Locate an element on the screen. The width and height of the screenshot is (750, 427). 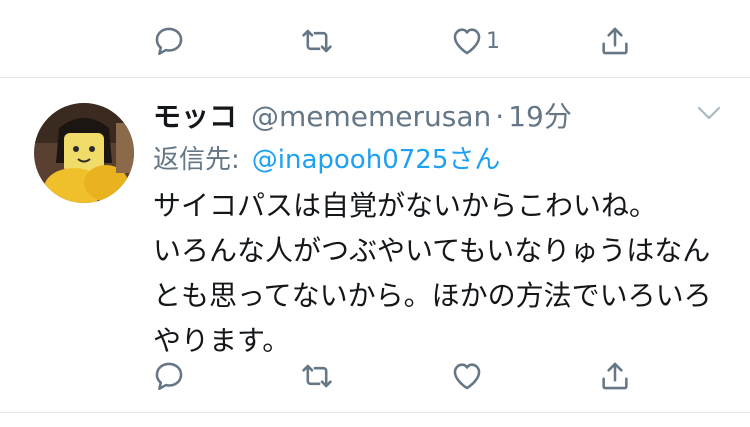
tweet-actions is located at coordinates (375, 376).